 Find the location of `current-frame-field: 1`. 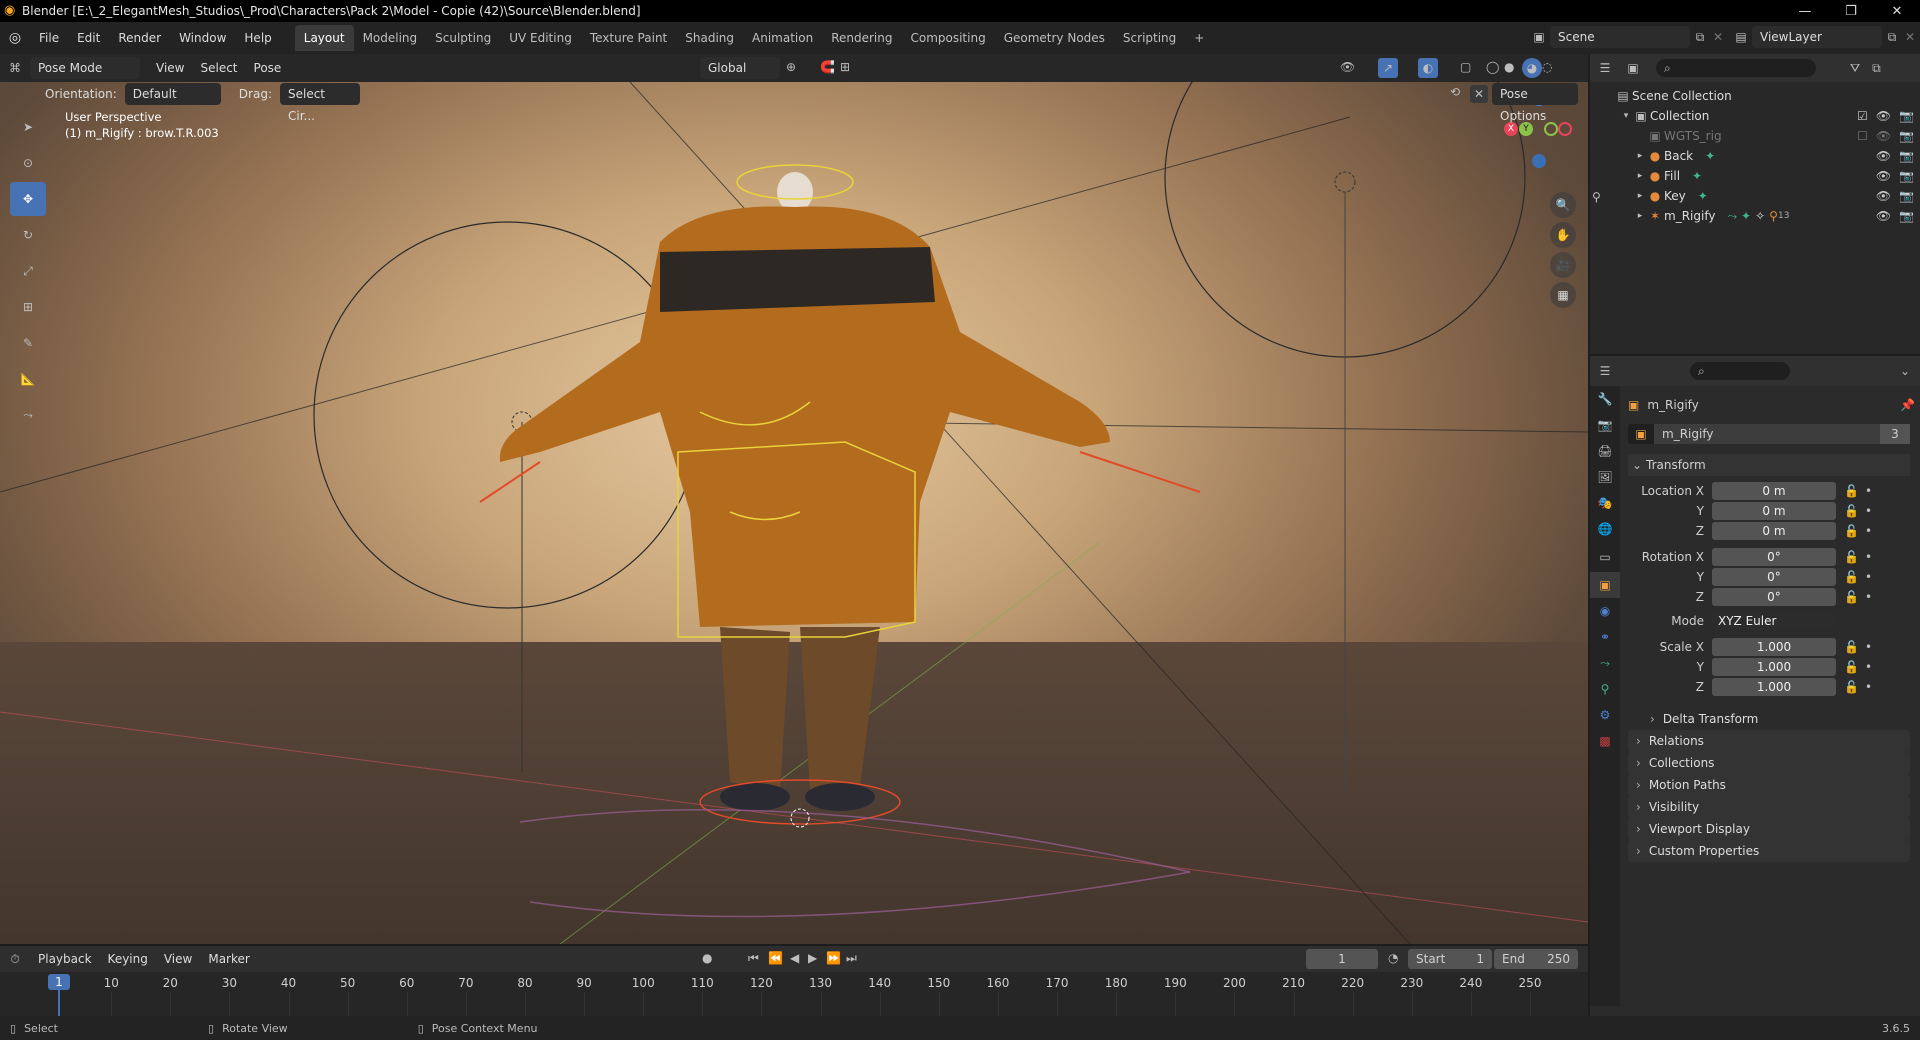

current-frame-field: 1 is located at coordinates (1342, 959).